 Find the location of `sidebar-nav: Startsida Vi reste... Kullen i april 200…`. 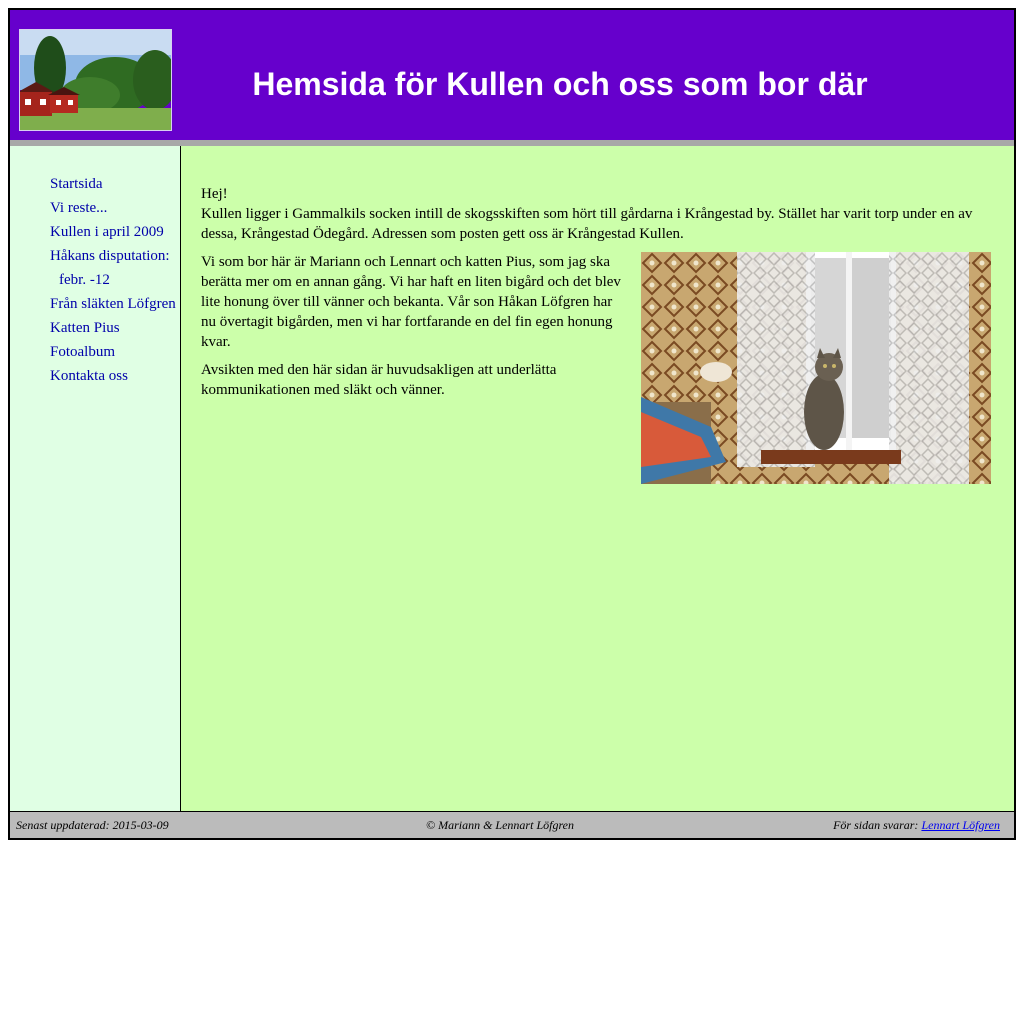

sidebar-nav: Startsida Vi reste... Kullen i april 200… is located at coordinates (117, 280).